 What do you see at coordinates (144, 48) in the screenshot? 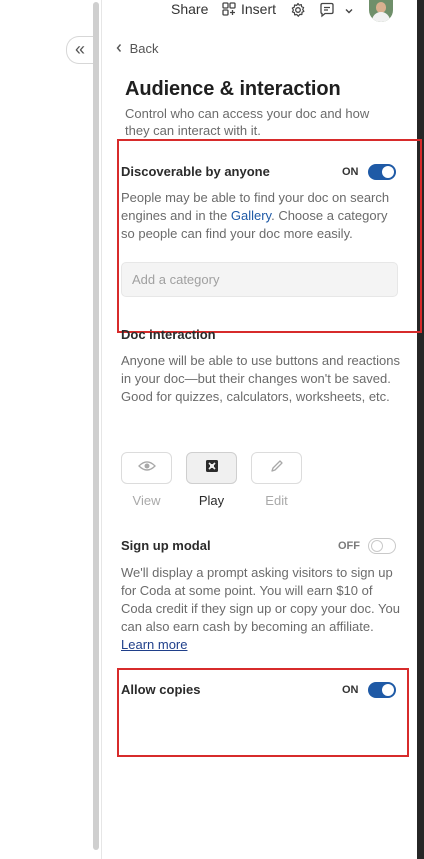
I see `back-label: Back` at bounding box center [144, 48].